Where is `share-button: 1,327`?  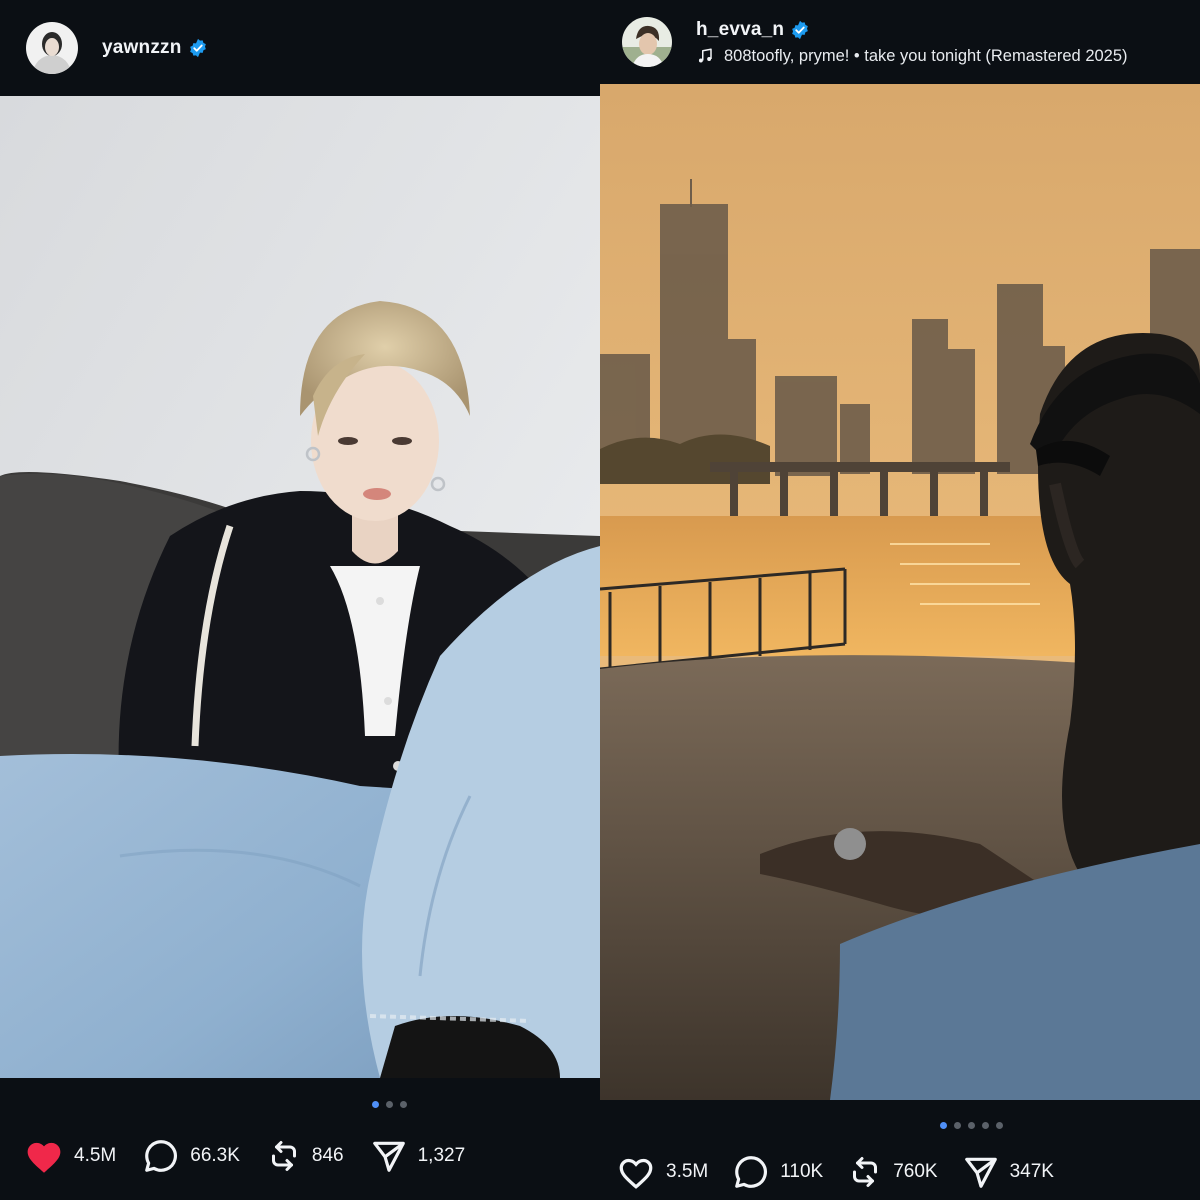
share-button: 1,327 is located at coordinates (418, 1156).